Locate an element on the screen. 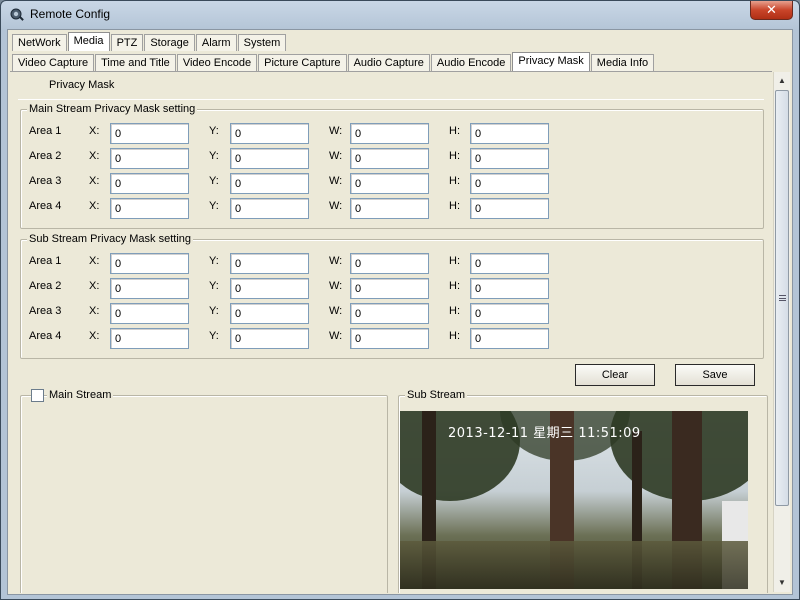  sub-stream-label: Sub Stream is located at coordinates (436, 395).